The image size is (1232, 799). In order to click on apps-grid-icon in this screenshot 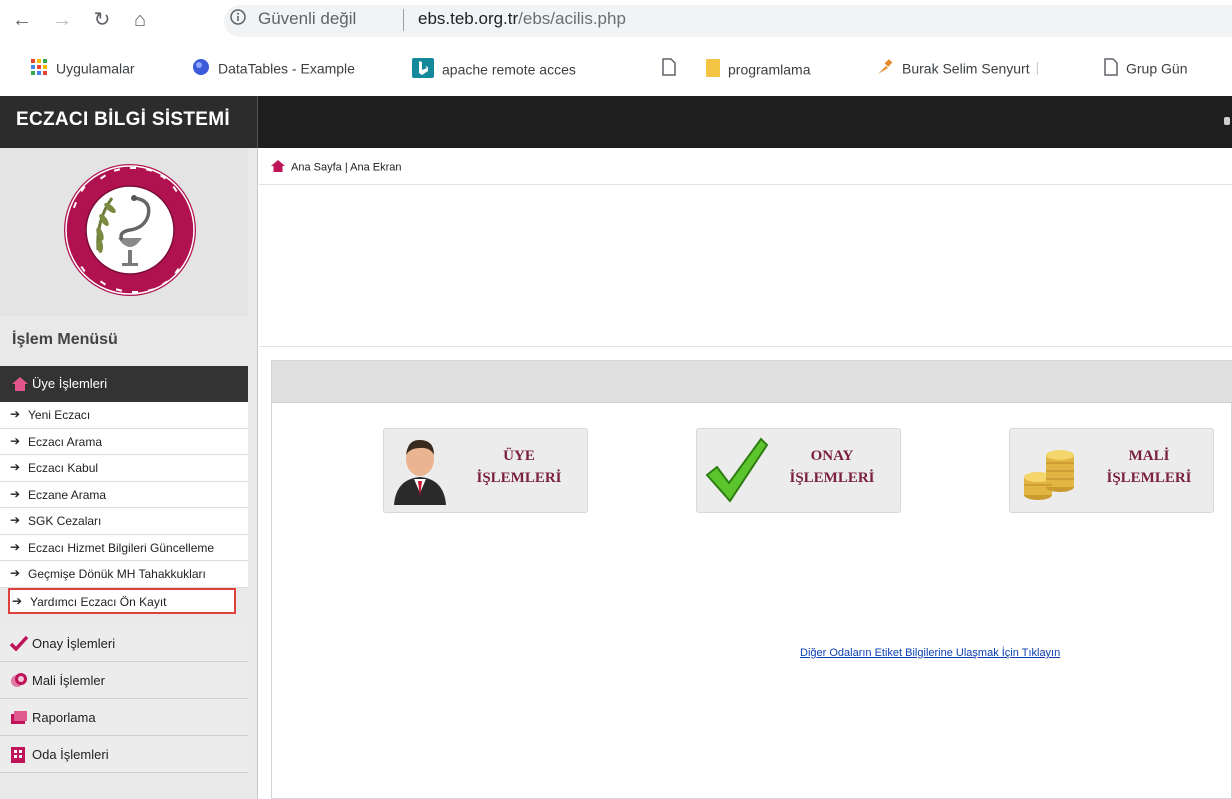, I will do `click(39, 68)`.